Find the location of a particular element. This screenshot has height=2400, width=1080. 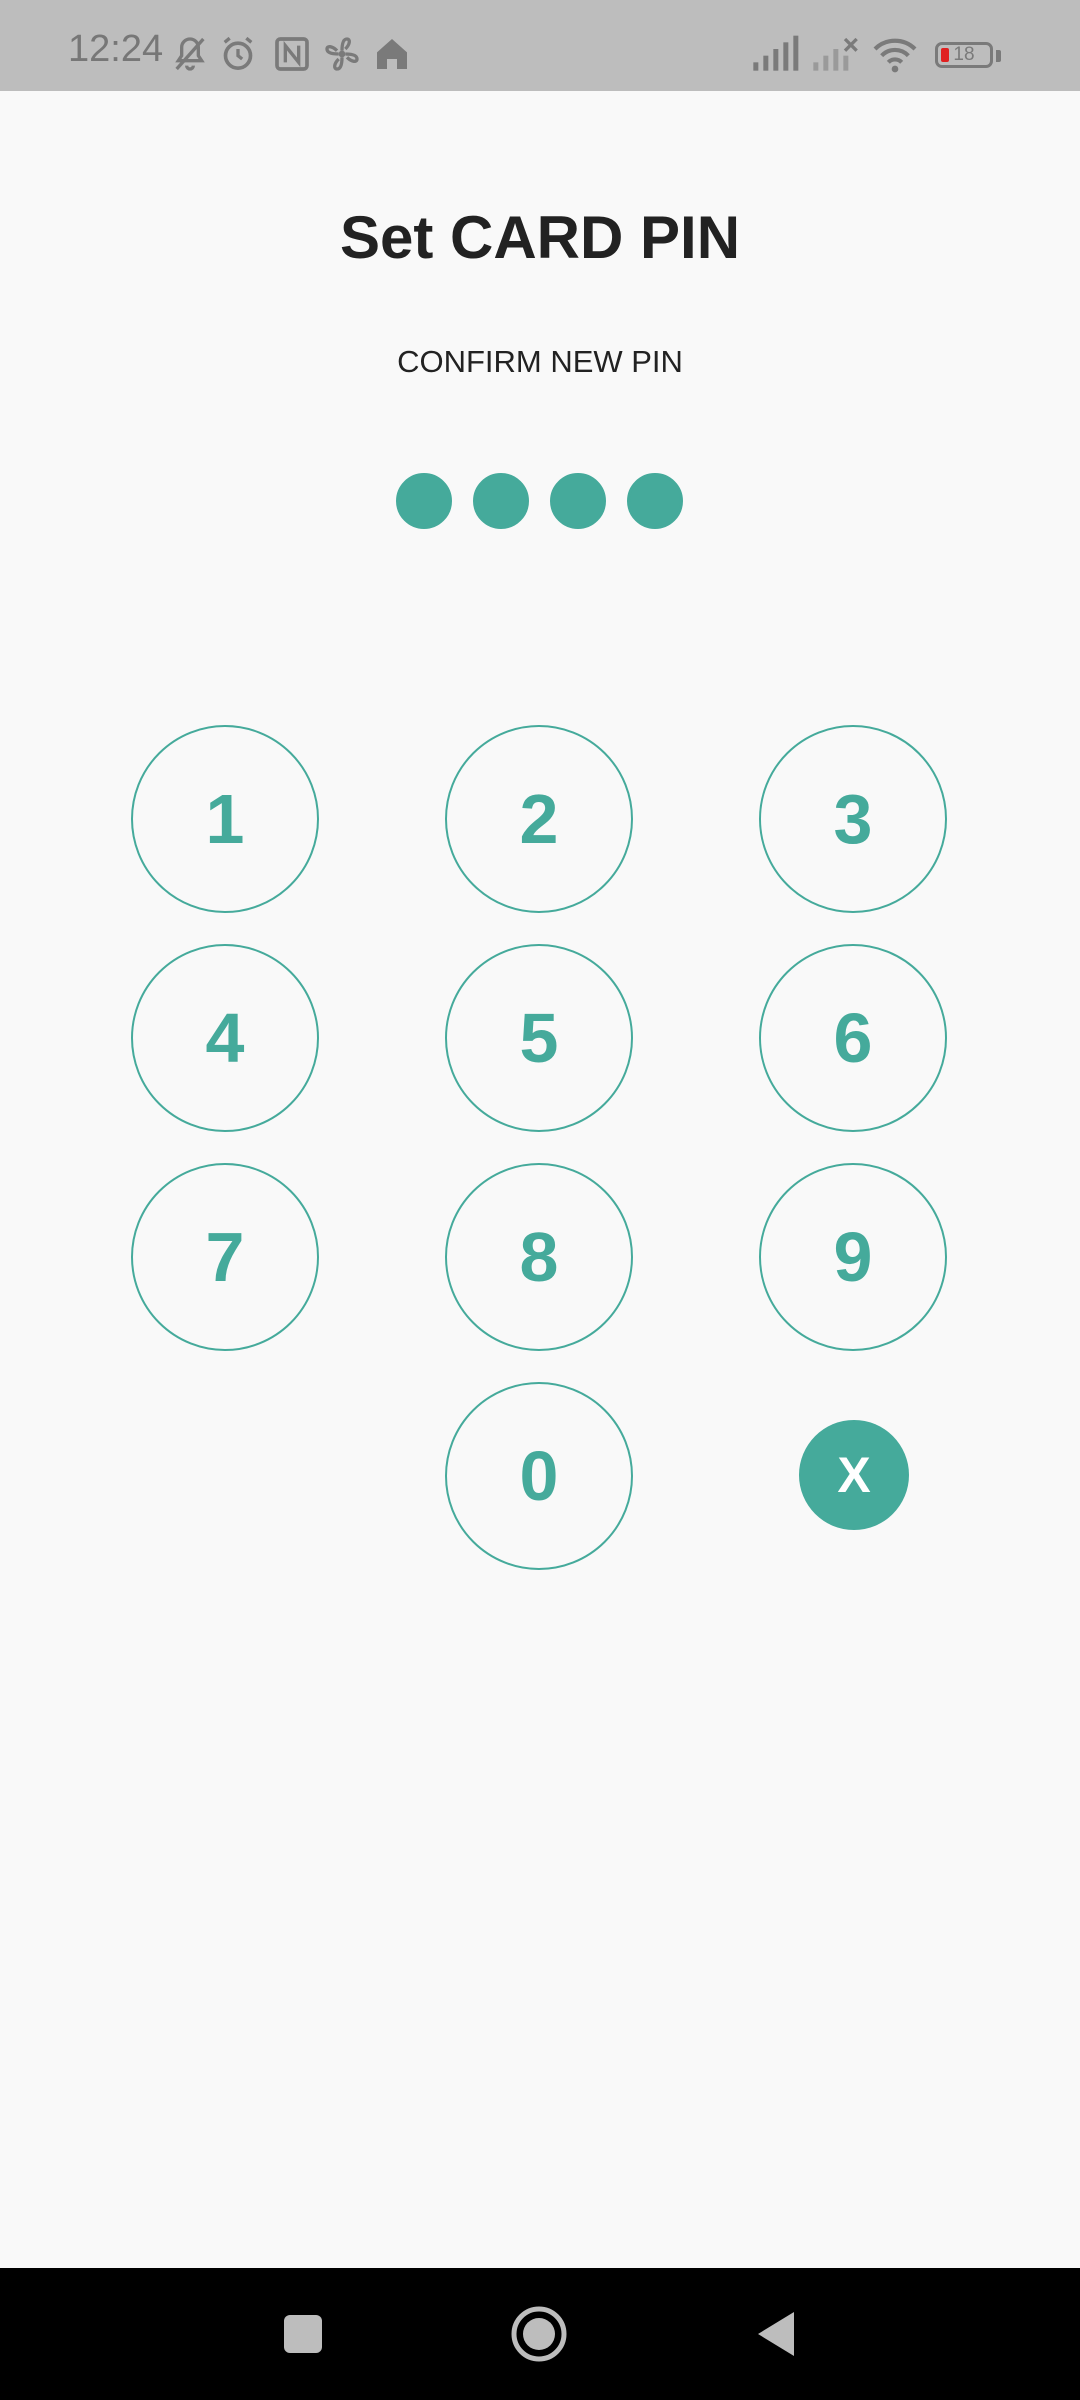

keypad-key-4: 4 is located at coordinates (225, 1038).